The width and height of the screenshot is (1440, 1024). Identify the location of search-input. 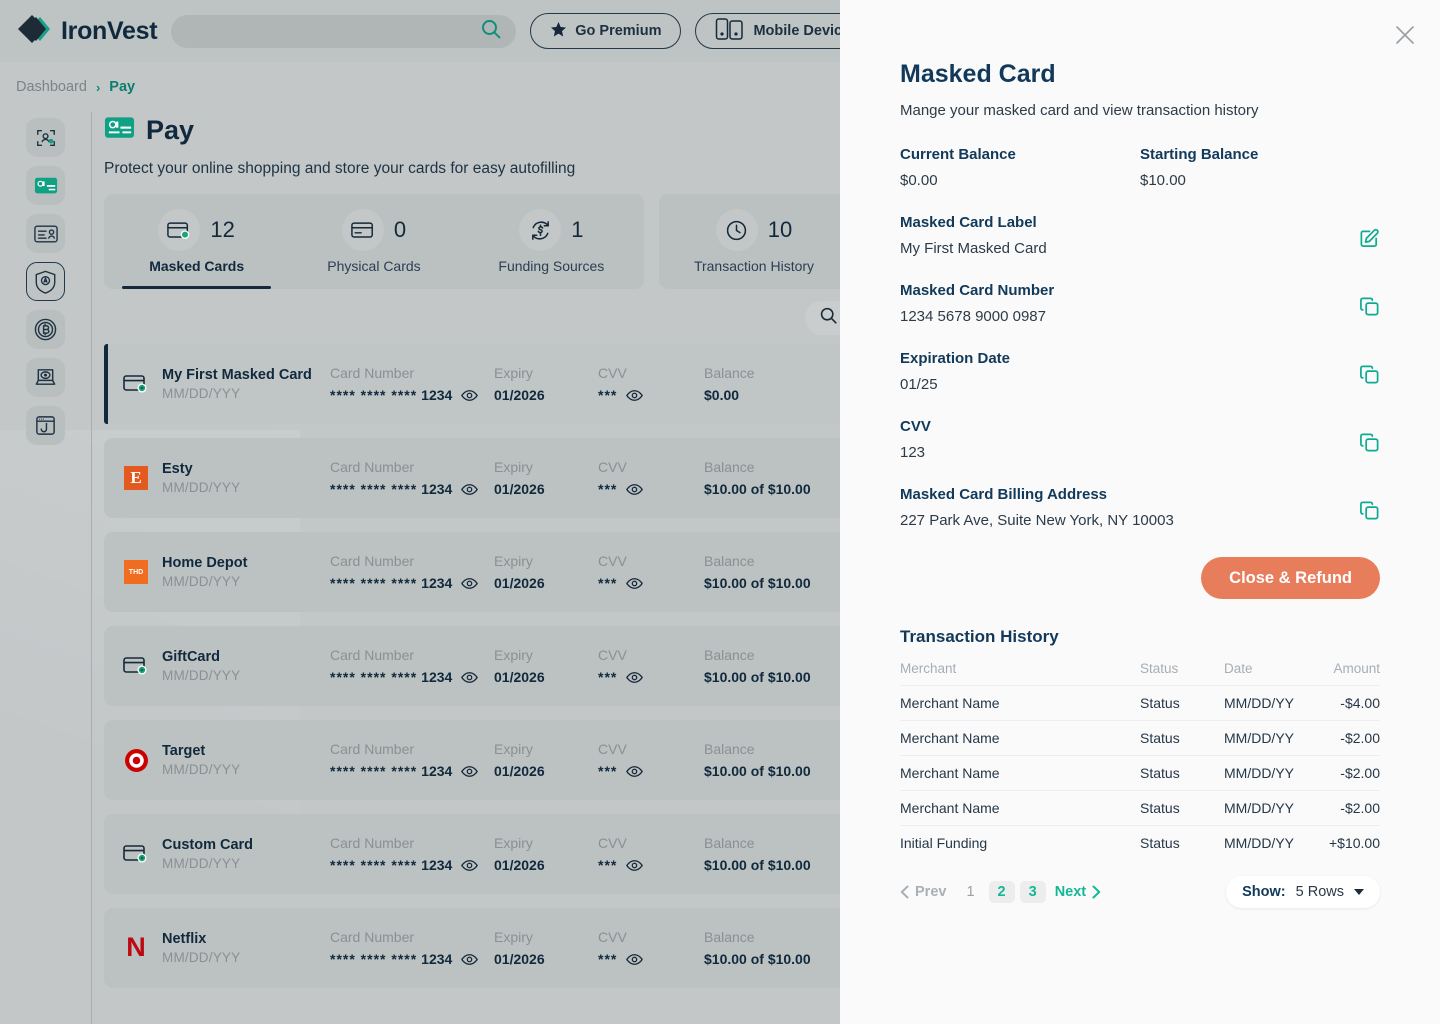
(333, 31).